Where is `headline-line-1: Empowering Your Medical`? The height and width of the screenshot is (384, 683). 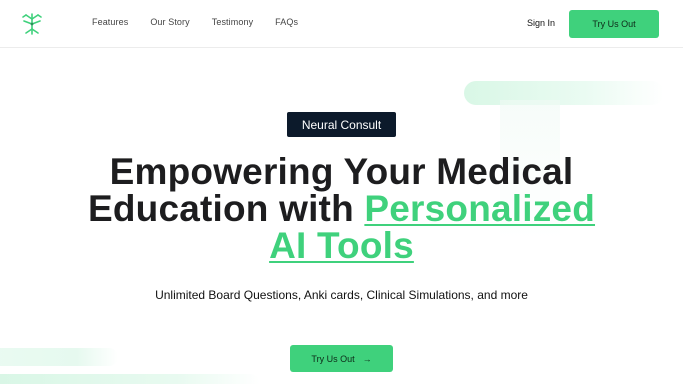
headline-line-1: Empowering Your Medical is located at coordinates (341, 171).